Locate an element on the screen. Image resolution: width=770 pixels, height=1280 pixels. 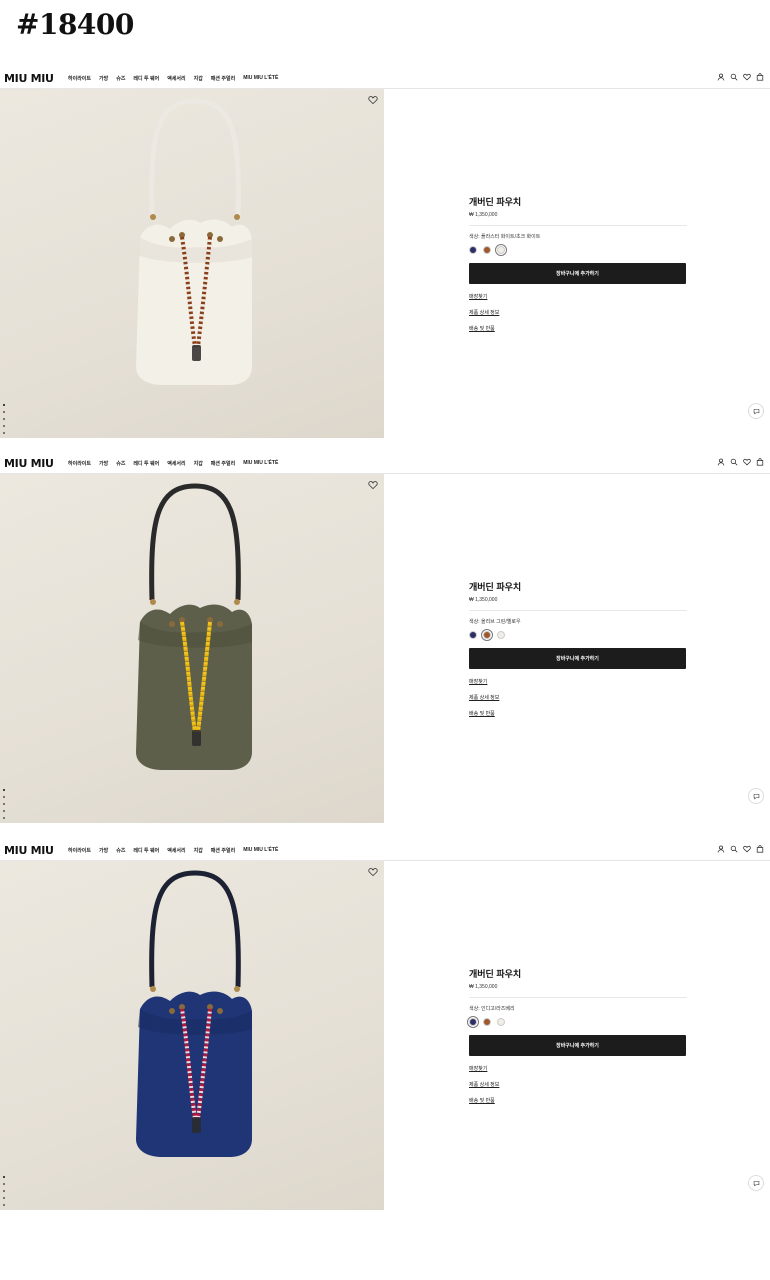
image-pagination is located at coordinates (4, 1191).